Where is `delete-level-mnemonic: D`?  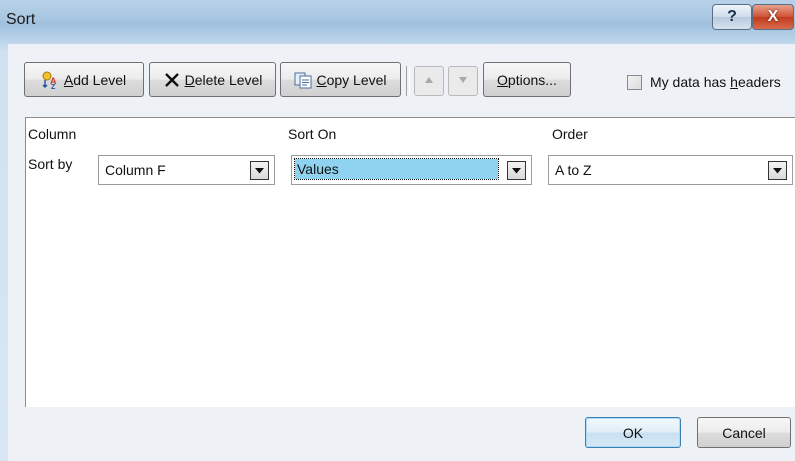 delete-level-mnemonic: D is located at coordinates (189, 79).